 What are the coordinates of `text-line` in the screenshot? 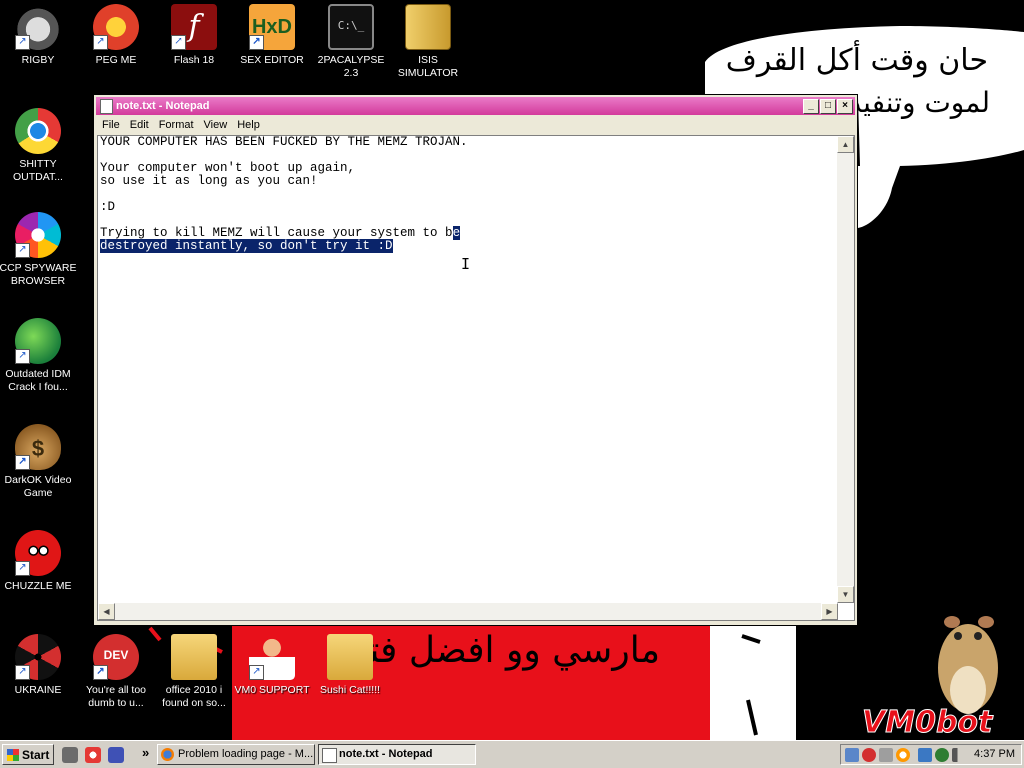 It's located at (467, 194).